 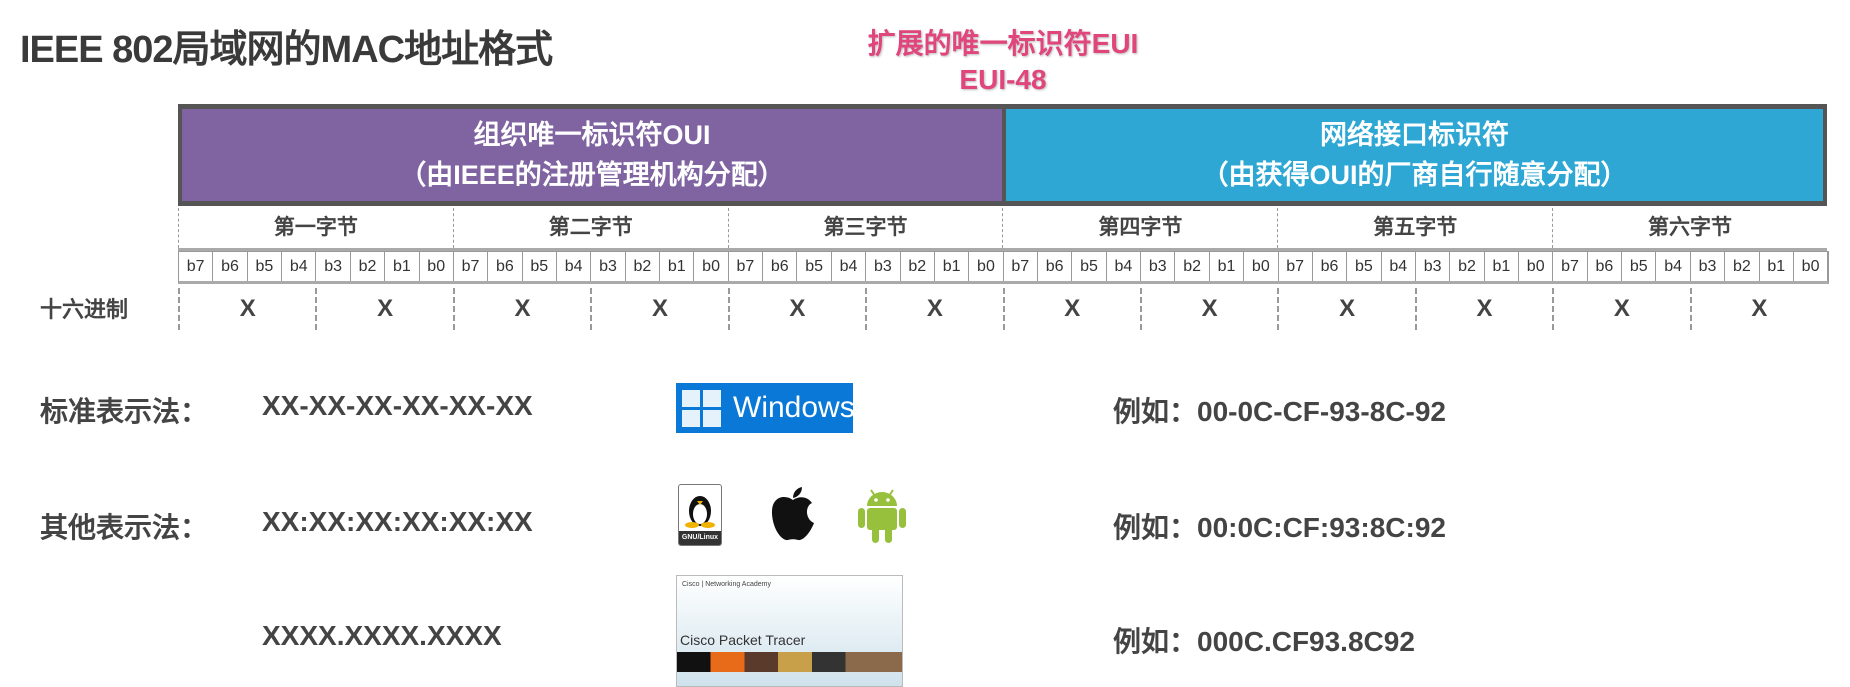 What do you see at coordinates (382, 635) in the screenshot?
I see `dot-format: XXXX.XXXX.XXXX` at bounding box center [382, 635].